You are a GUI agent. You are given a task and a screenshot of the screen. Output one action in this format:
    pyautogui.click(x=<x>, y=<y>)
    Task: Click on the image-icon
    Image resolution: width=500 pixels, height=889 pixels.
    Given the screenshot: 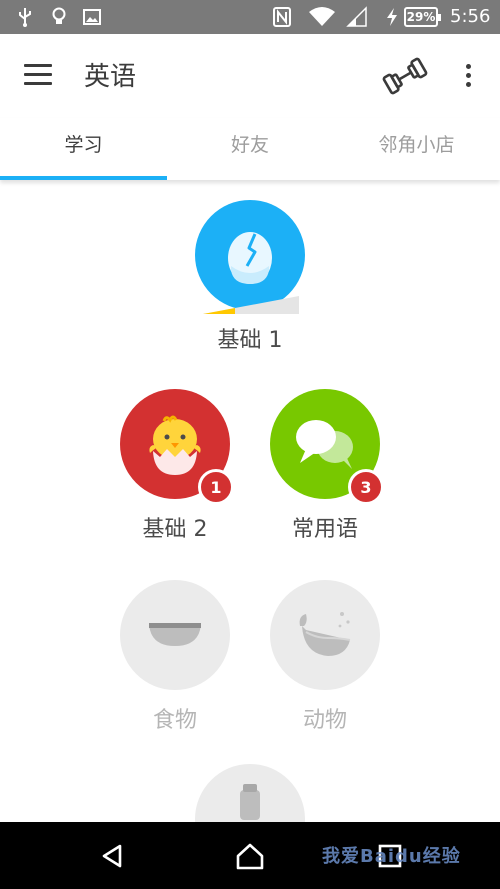 What is the action you would take?
    pyautogui.click(x=92, y=17)
    